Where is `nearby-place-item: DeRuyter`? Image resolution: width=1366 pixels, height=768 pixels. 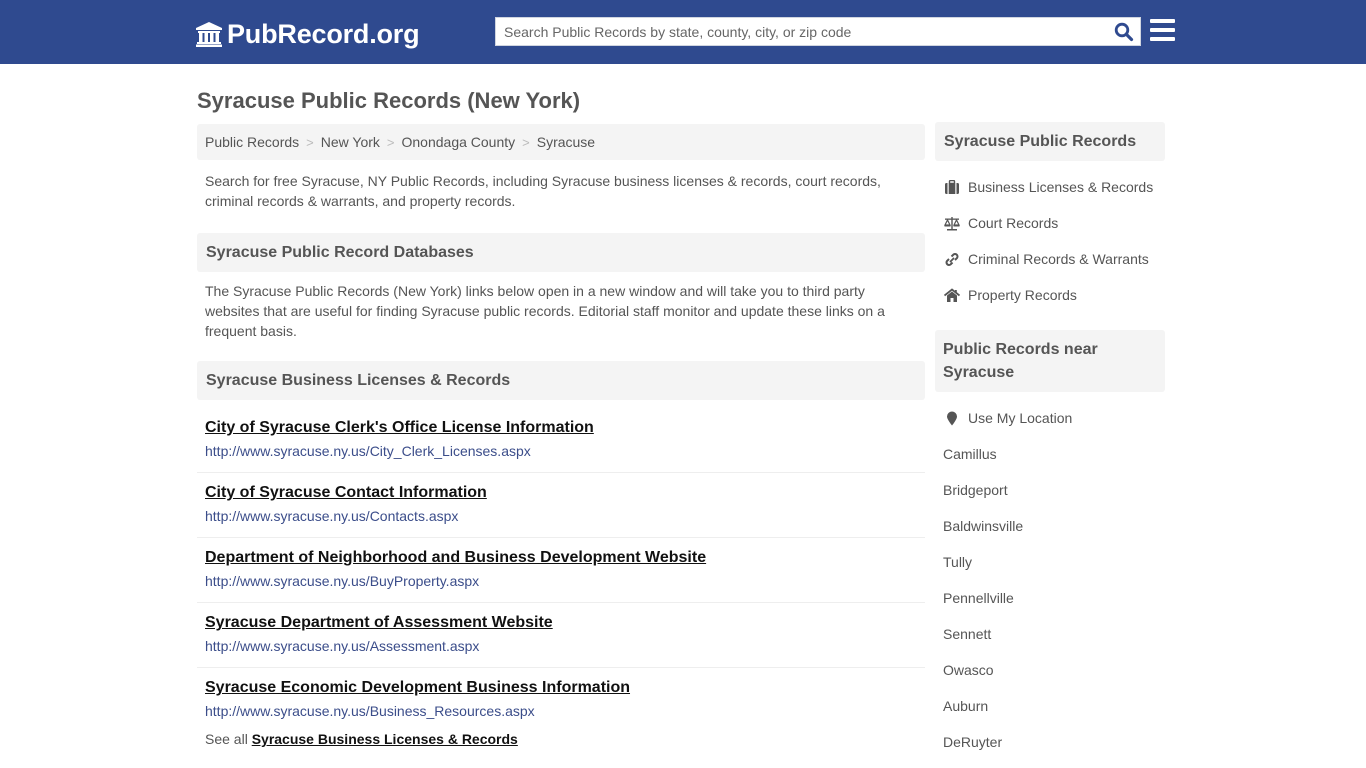
nearby-place-item: DeRuyter is located at coordinates (1054, 742).